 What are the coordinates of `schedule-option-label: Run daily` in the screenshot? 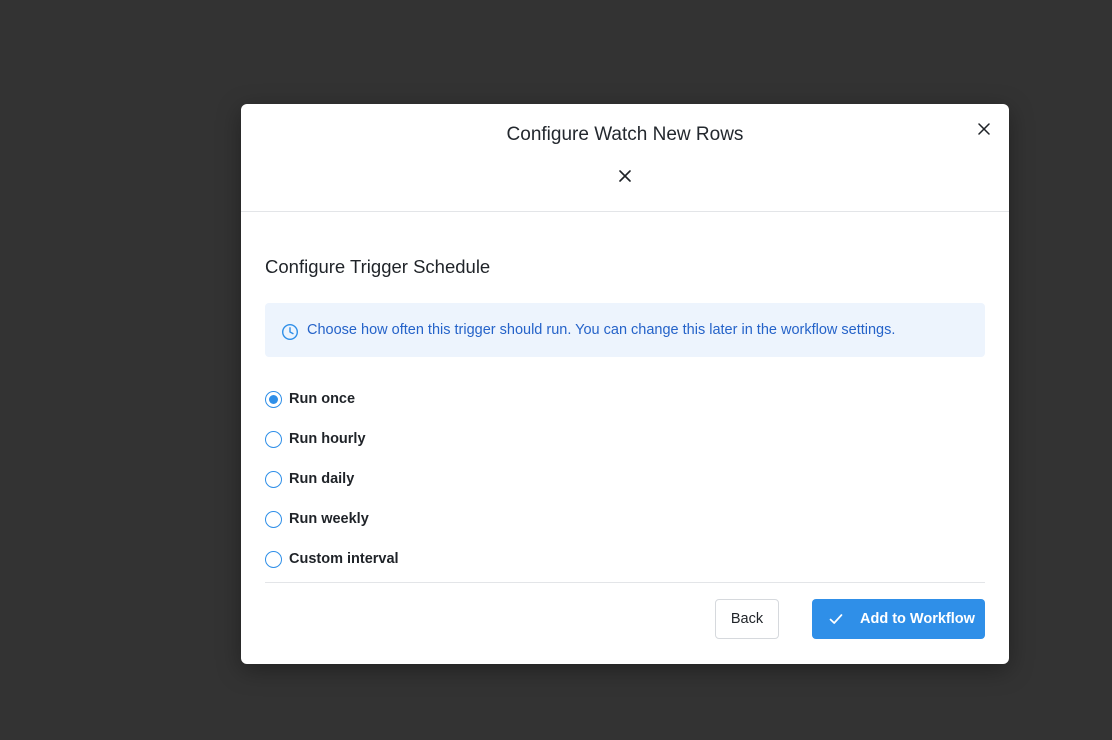 It's located at (322, 479).